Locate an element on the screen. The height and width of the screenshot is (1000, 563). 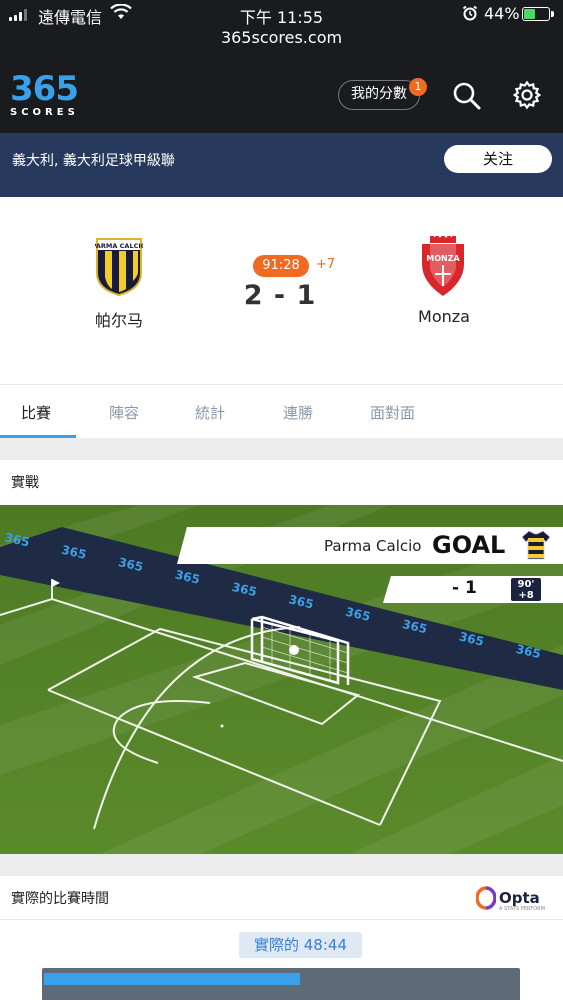
alarm-icon is located at coordinates (470, 15).